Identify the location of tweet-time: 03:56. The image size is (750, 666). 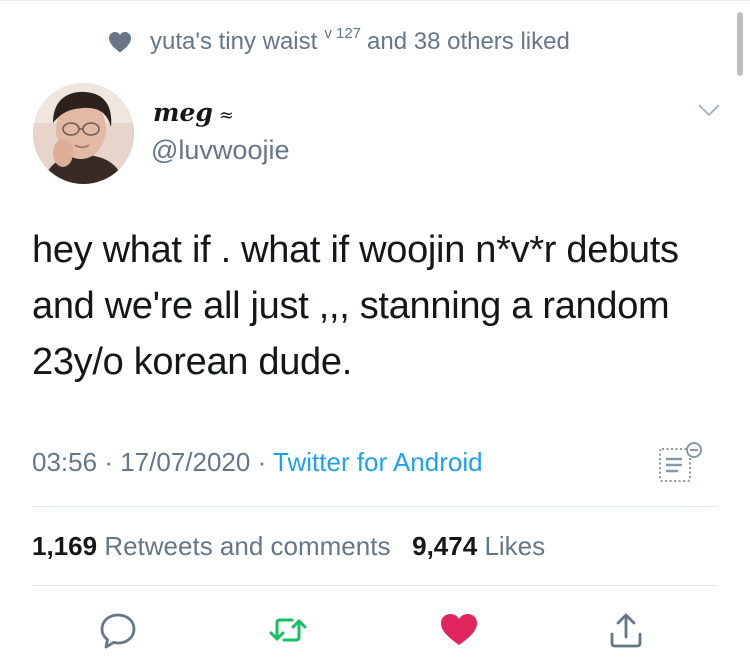
(65, 462).